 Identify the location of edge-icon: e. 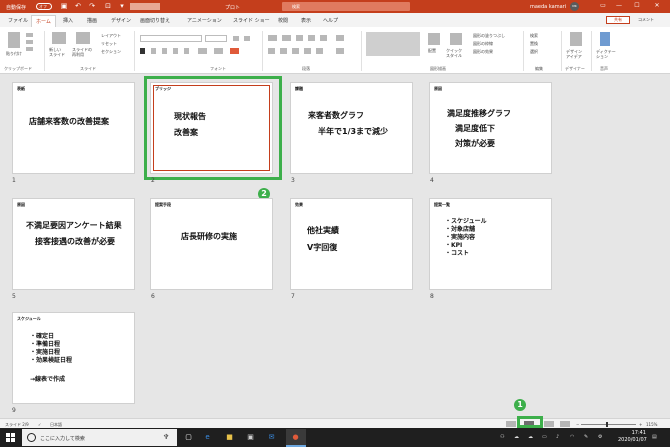
(207, 437).